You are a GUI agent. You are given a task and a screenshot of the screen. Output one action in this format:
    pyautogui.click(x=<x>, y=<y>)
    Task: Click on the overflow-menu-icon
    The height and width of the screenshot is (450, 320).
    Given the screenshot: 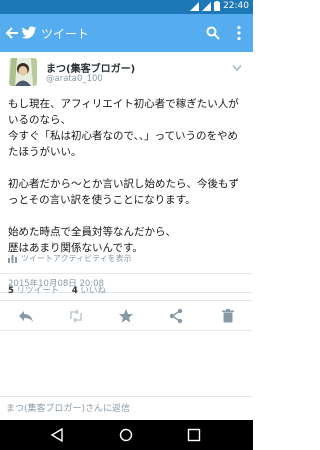 What is the action you would take?
    pyautogui.click(x=239, y=33)
    